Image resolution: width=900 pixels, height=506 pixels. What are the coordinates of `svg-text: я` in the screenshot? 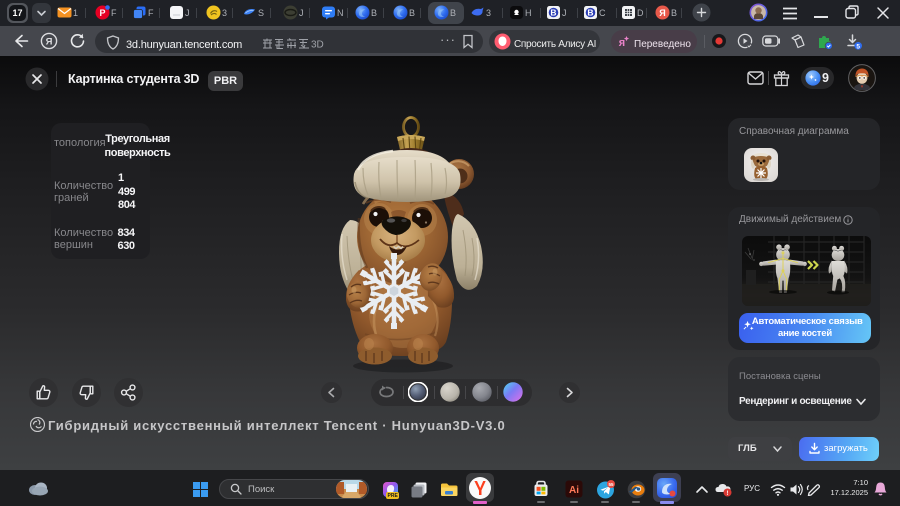 It's located at (622, 43).